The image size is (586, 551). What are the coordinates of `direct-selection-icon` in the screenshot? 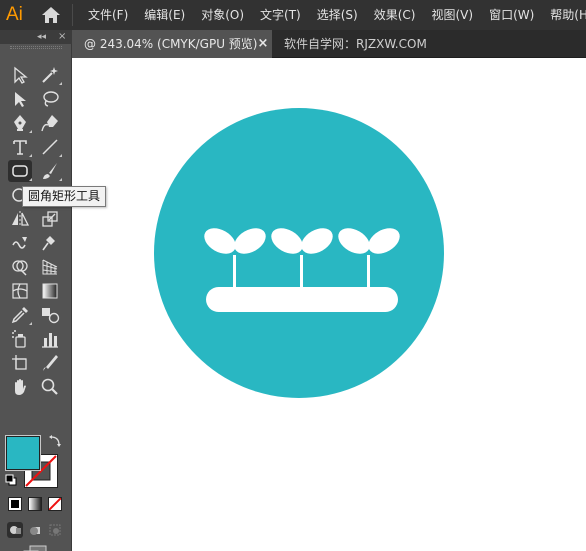 It's located at (20, 99).